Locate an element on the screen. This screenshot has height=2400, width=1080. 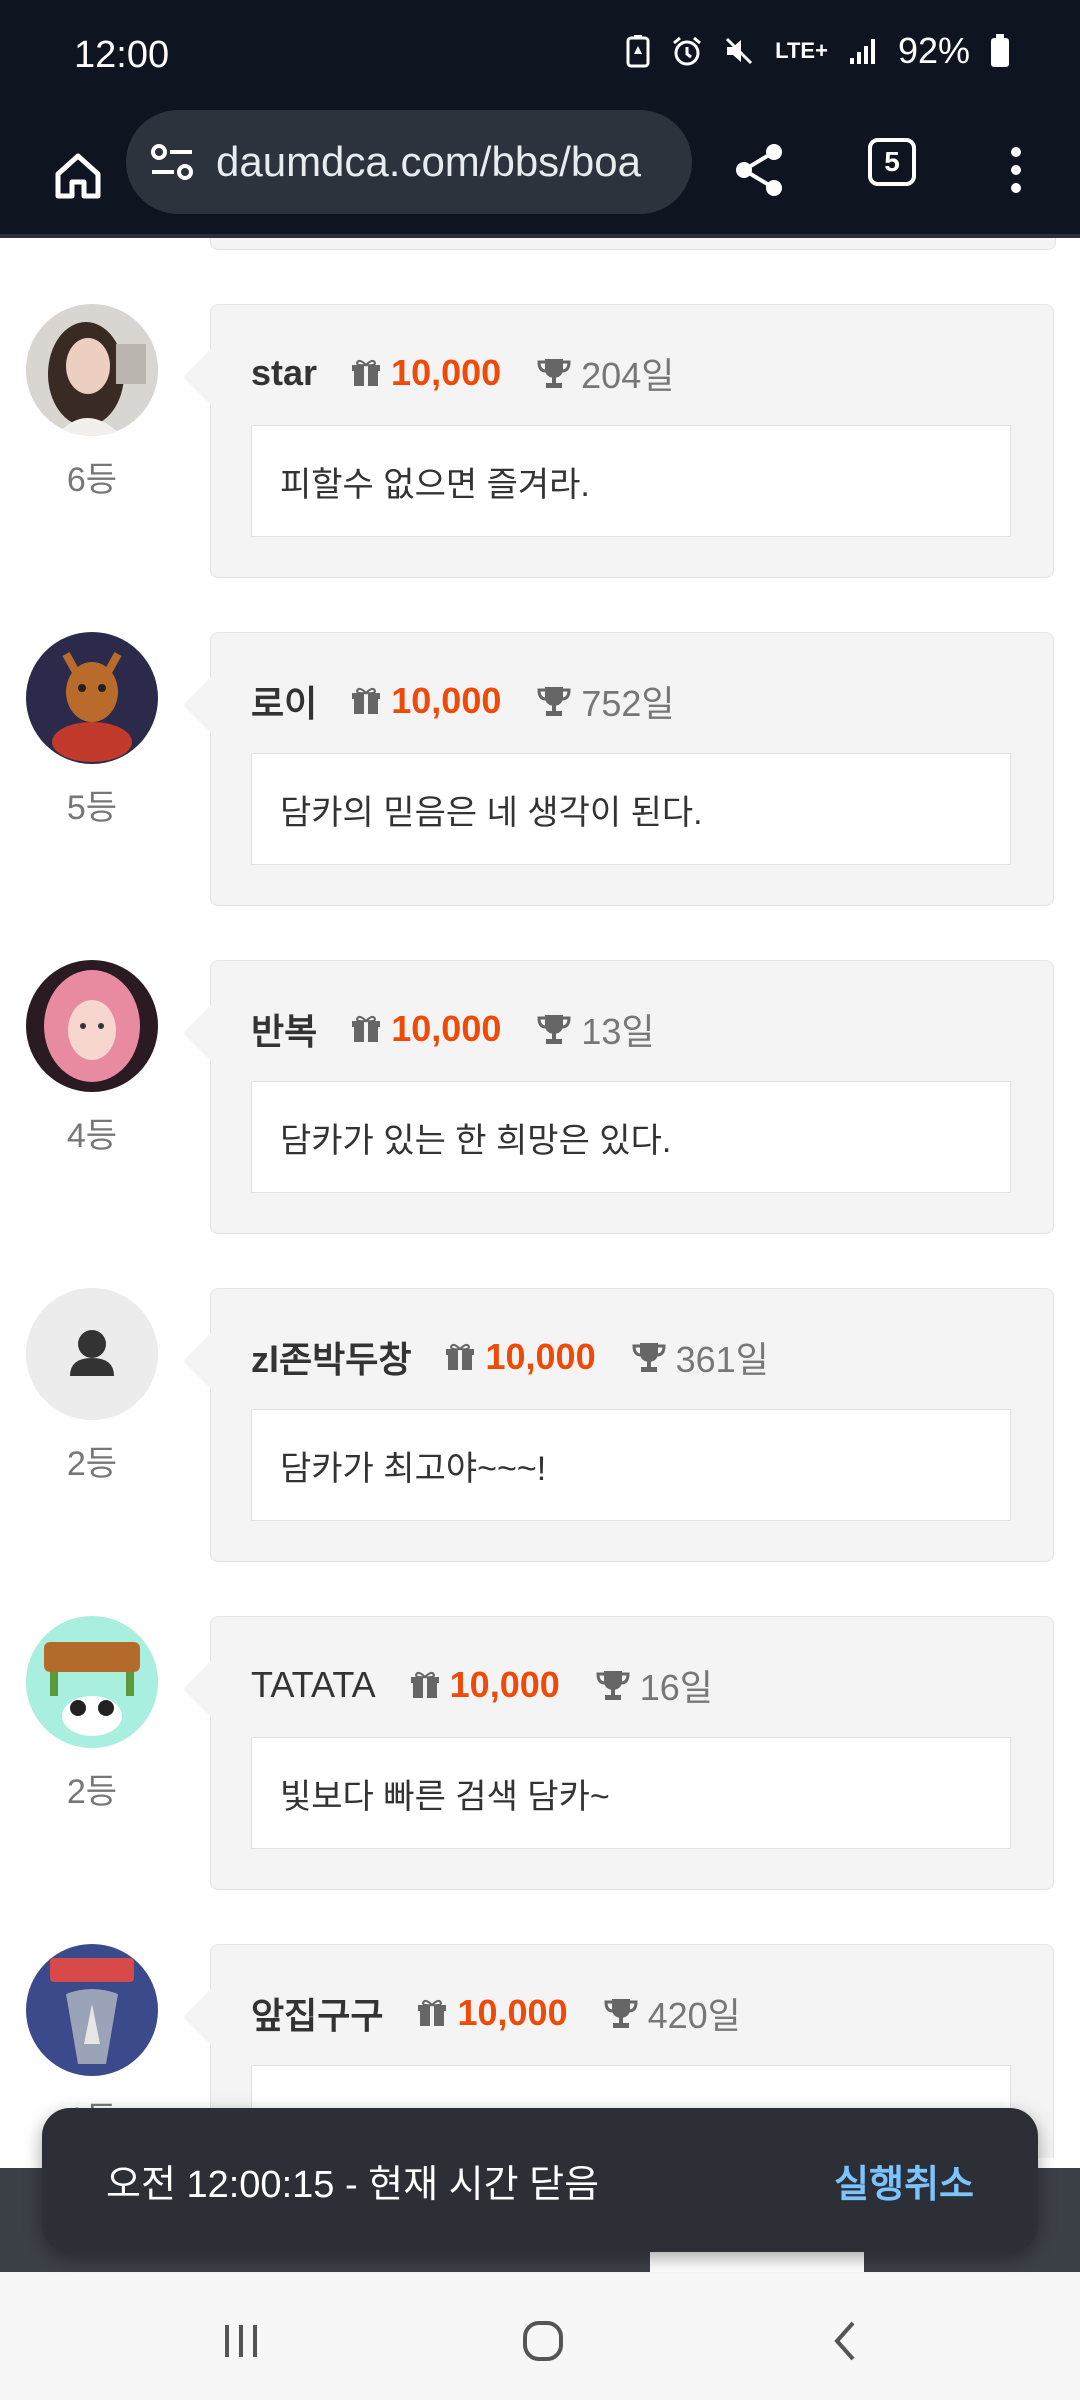
days-value: 13일 is located at coordinates (618, 1031).